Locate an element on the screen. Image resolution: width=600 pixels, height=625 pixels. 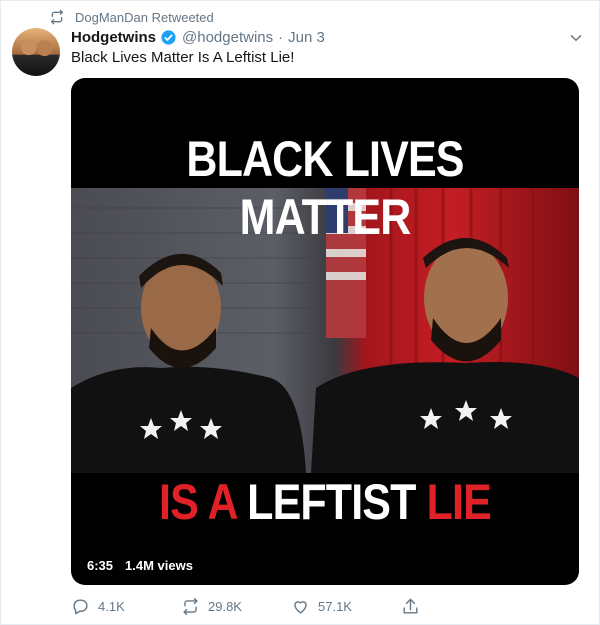
video-caption-bottom: IS A LEFTIST LIE is located at coordinates (325, 502).